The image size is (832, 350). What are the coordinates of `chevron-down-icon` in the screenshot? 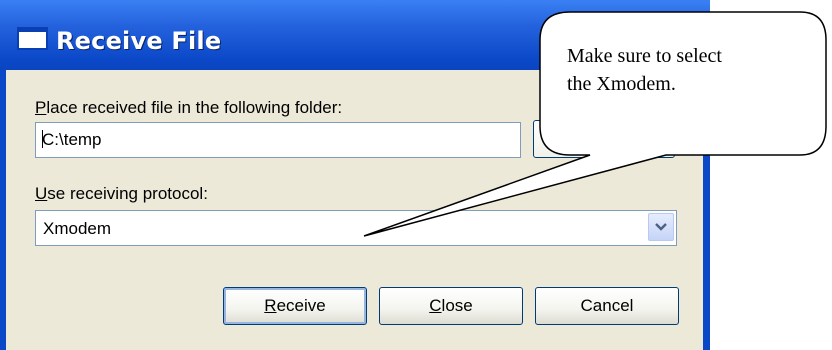 It's located at (661, 227).